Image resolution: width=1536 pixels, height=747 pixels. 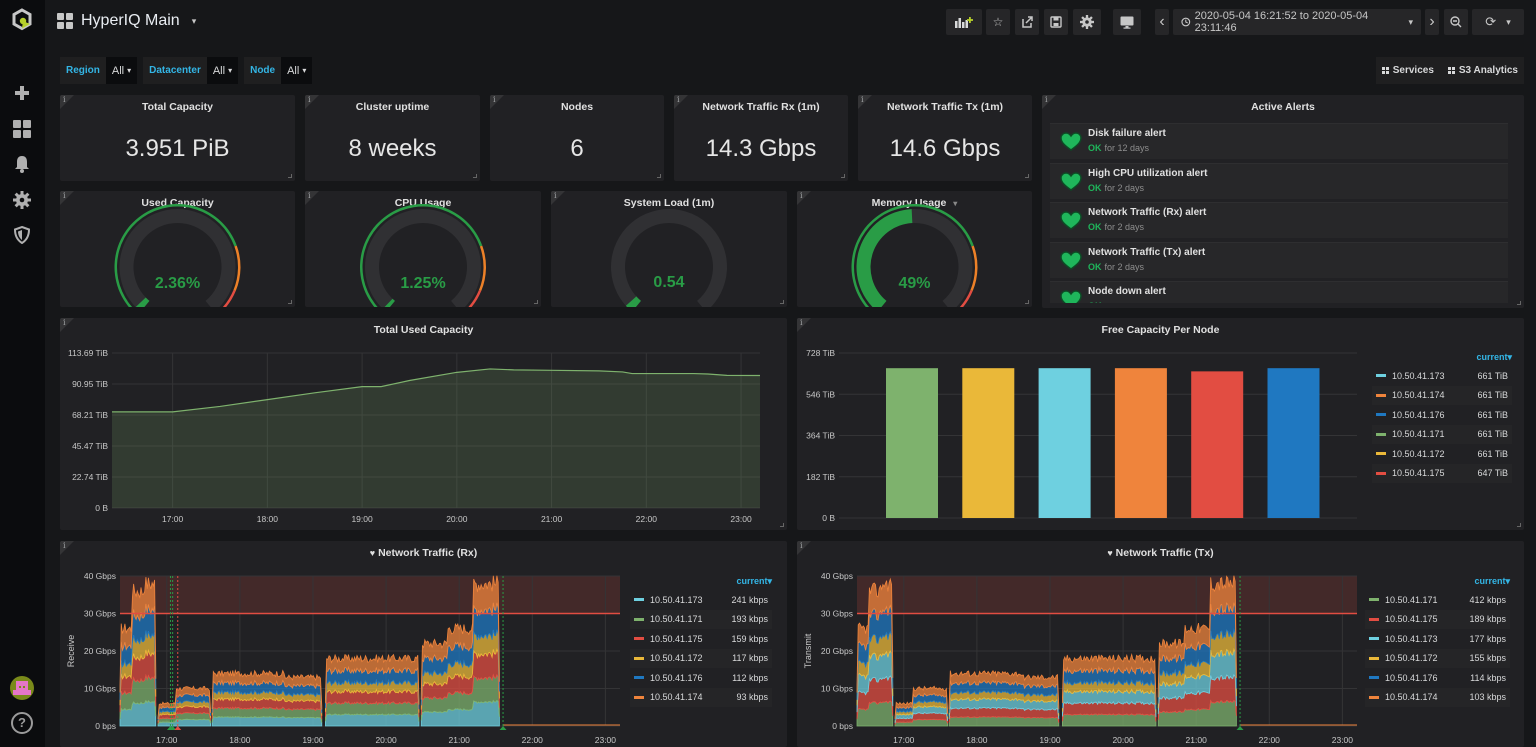 I want to click on legend-series-name: 10.50.41.171, so click(x=690, y=619).